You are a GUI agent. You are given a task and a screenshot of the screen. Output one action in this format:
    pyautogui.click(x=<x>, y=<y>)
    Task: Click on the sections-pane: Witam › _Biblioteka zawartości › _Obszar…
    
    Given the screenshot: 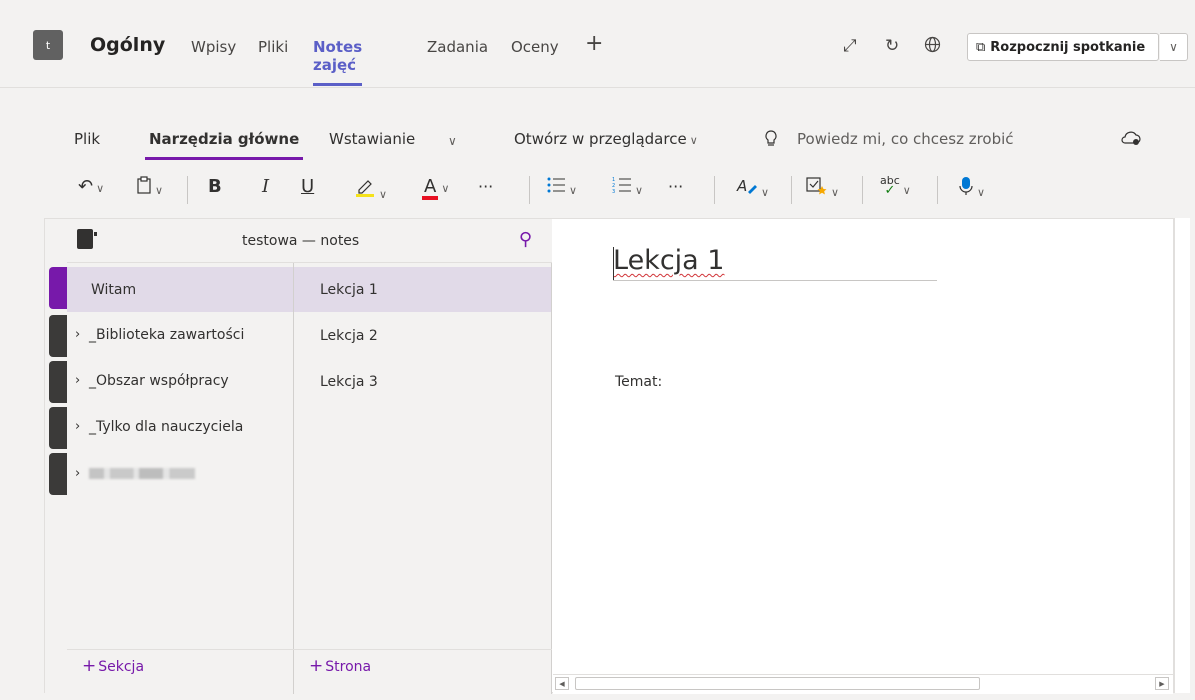 What is the action you would take?
    pyautogui.click(x=180, y=456)
    